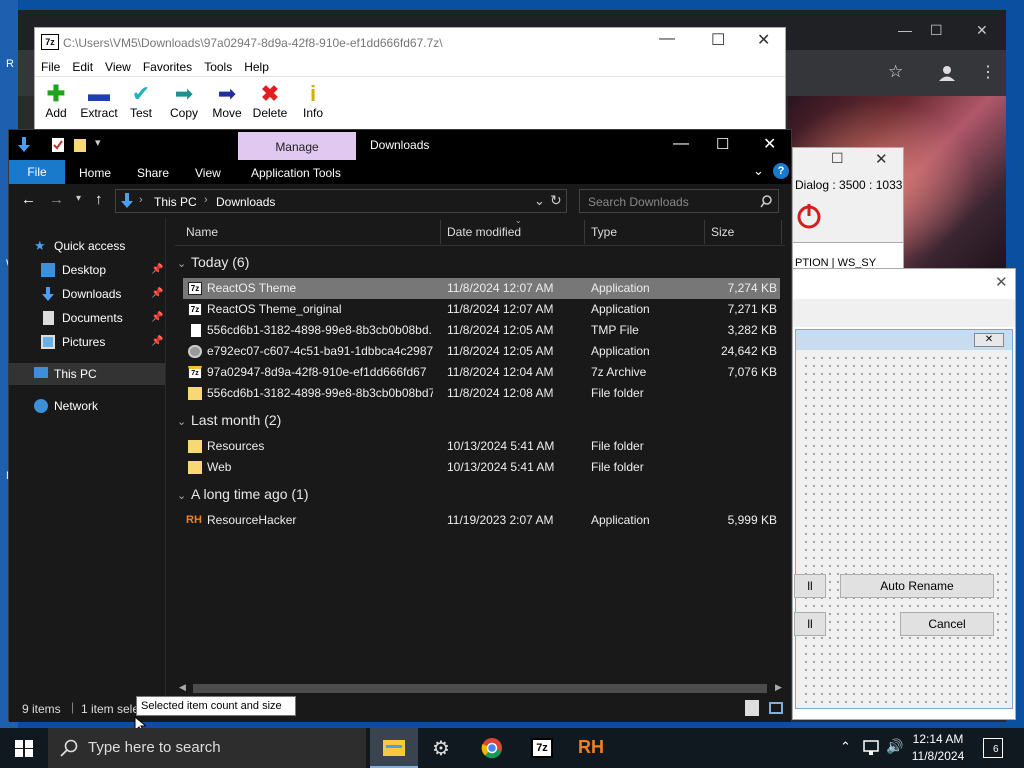  What do you see at coordinates (87, 270) in the screenshot?
I see `nav-desktop: Desktop 📌` at bounding box center [87, 270].